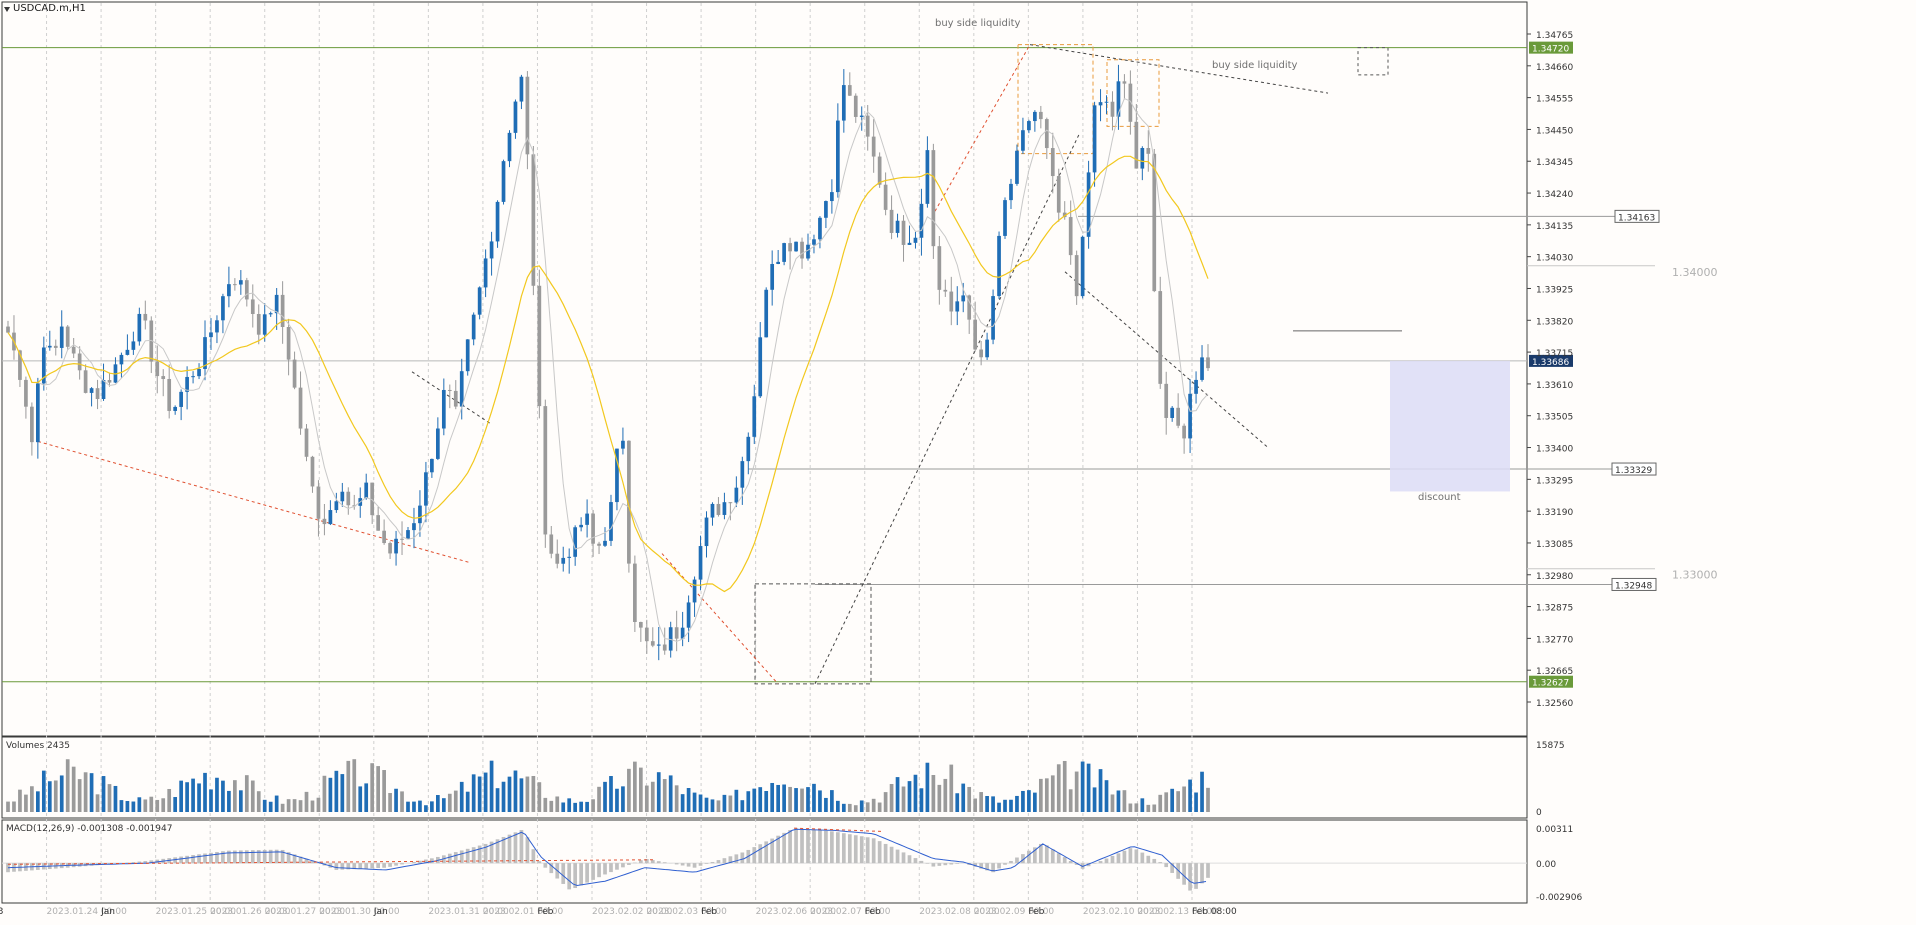 This screenshot has width=1916, height=929. I want to click on discount-zone, so click(1450, 426).